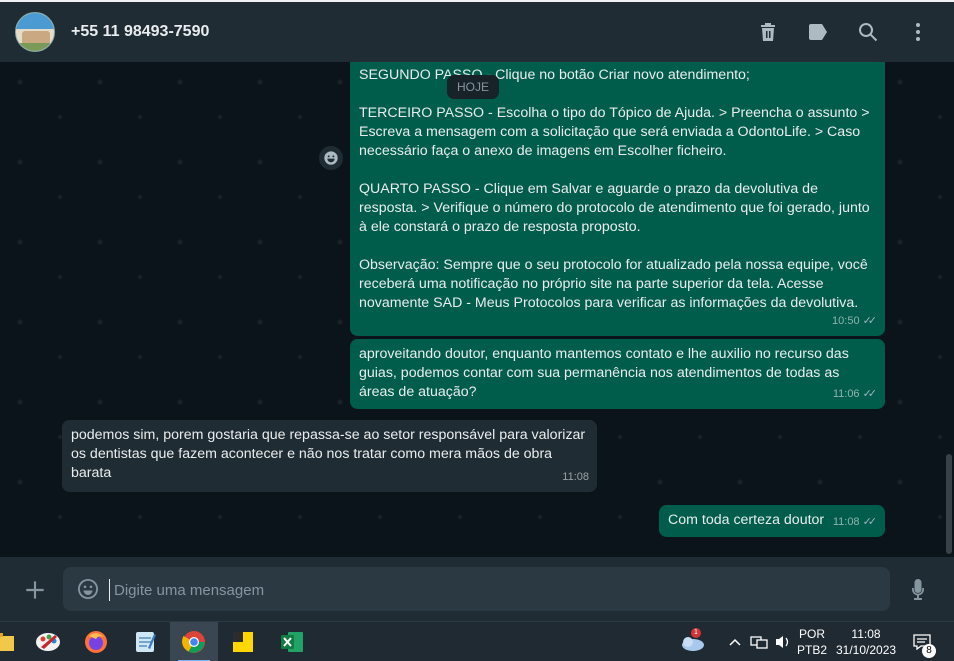 The width and height of the screenshot is (954, 661). I want to click on notification-badge: 8, so click(929, 651).